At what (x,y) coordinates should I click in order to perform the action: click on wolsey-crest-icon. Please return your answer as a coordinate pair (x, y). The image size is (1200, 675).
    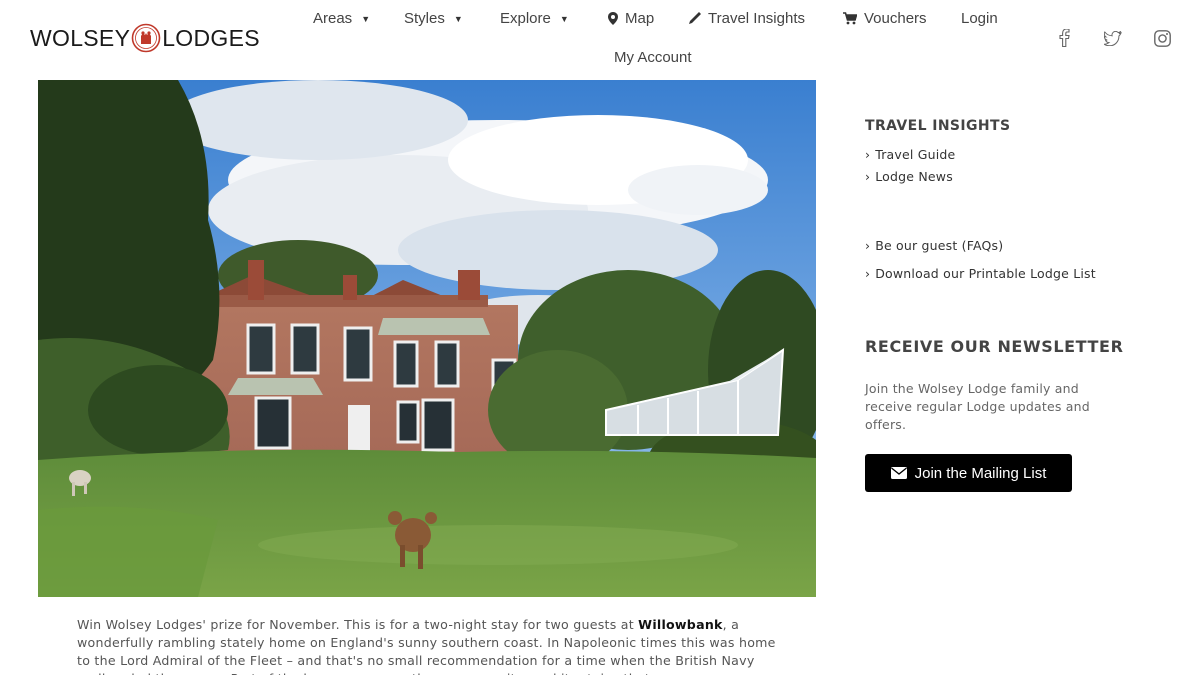
    Looking at the image, I should click on (146, 38).